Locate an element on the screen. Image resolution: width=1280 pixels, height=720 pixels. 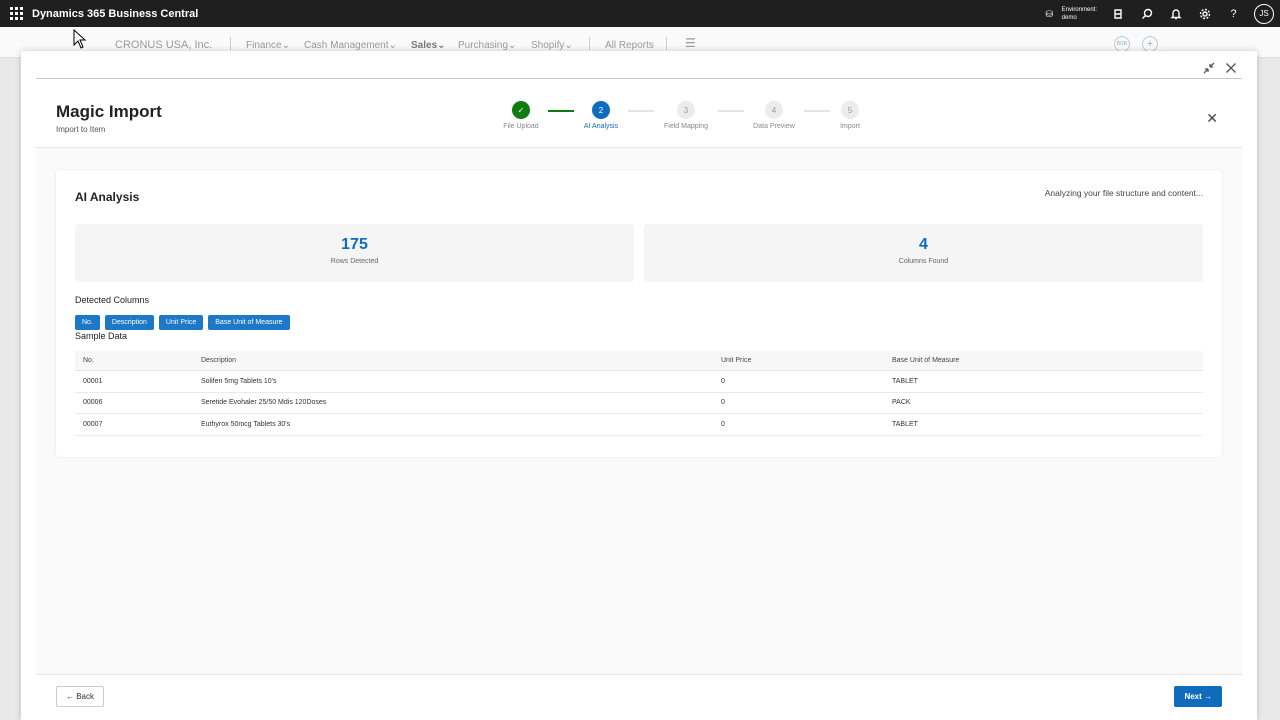
columns-found-label: Columns Found is located at coordinates (923, 261).